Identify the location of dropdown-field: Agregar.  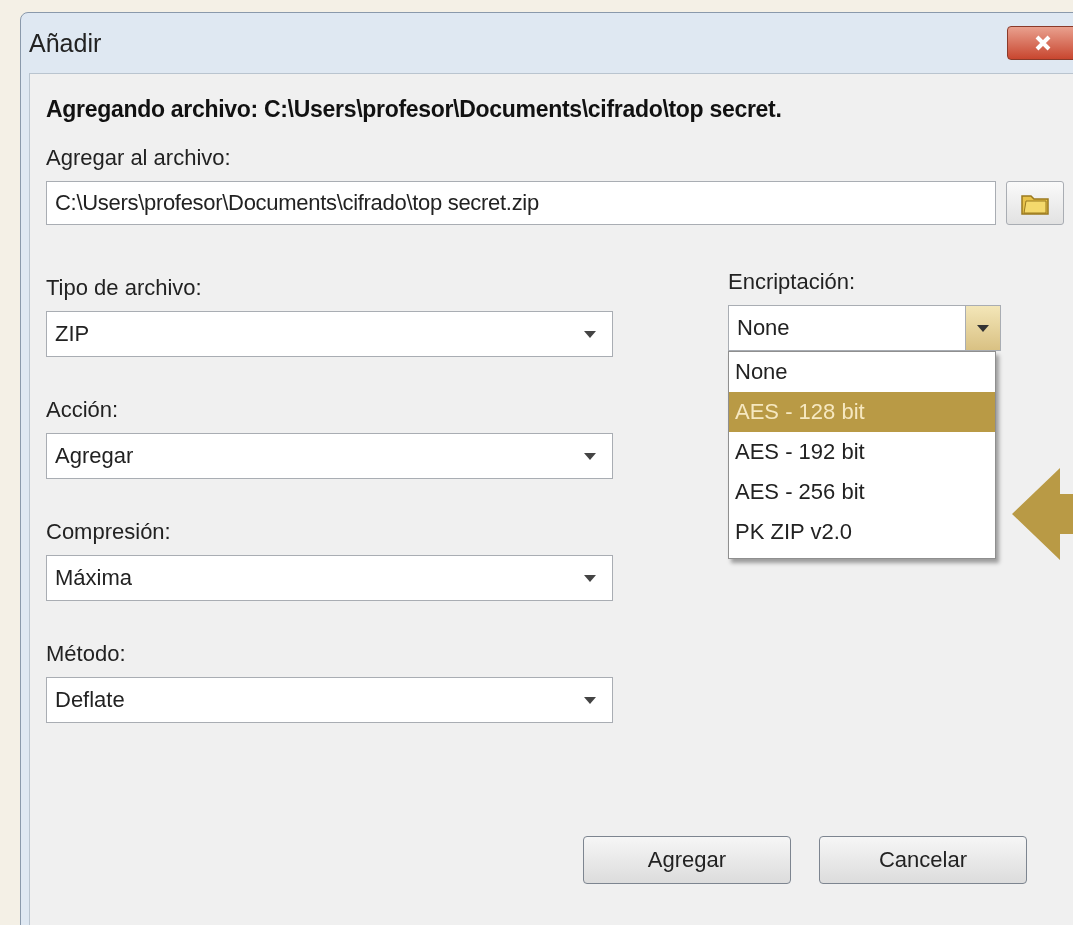
(329, 456).